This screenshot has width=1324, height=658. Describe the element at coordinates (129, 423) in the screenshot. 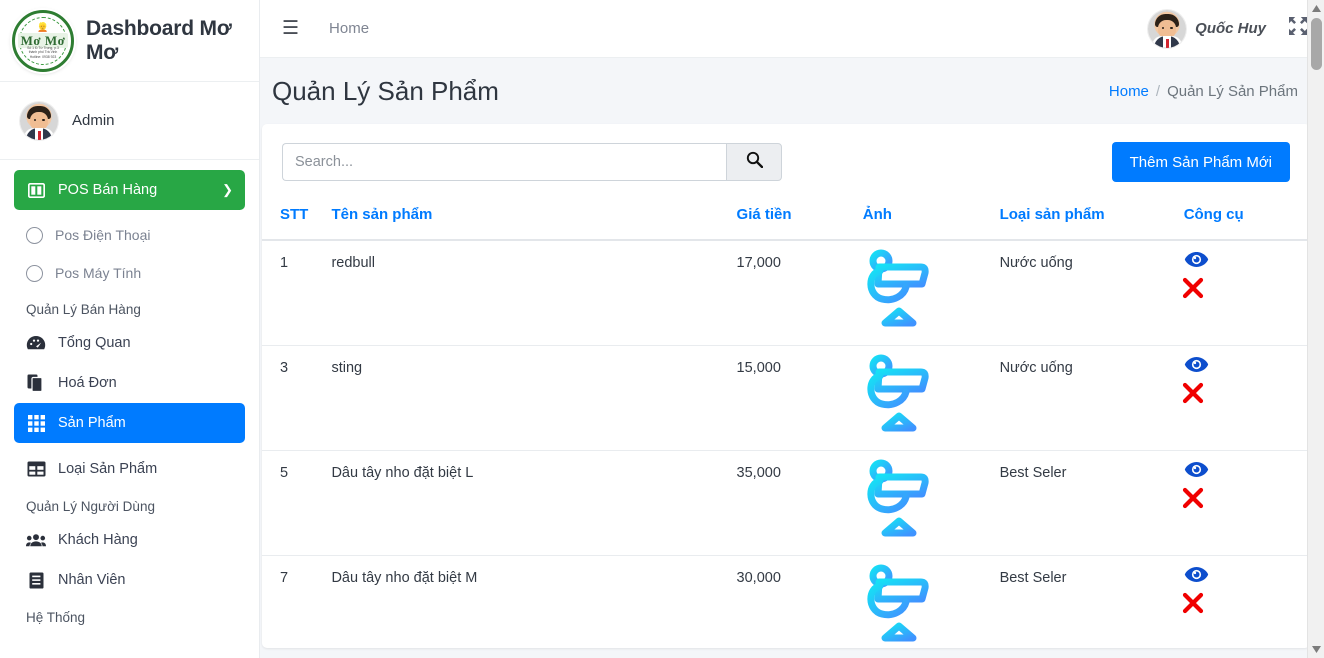

I see `sidebar-item-san-pham: Sản Phẩm` at that location.